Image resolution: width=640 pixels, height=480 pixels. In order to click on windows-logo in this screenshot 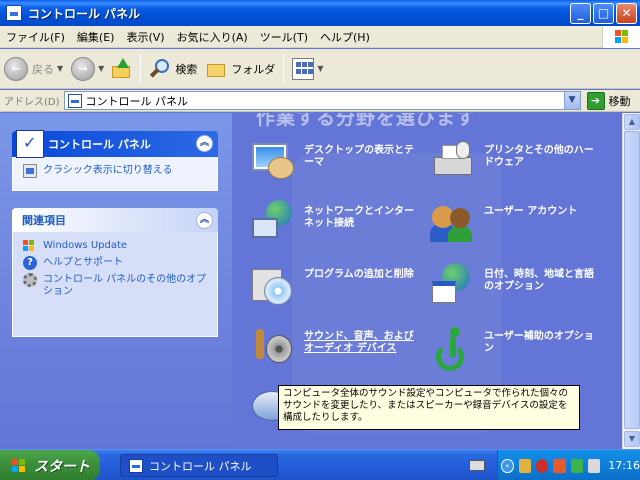, I will do `click(621, 37)`.